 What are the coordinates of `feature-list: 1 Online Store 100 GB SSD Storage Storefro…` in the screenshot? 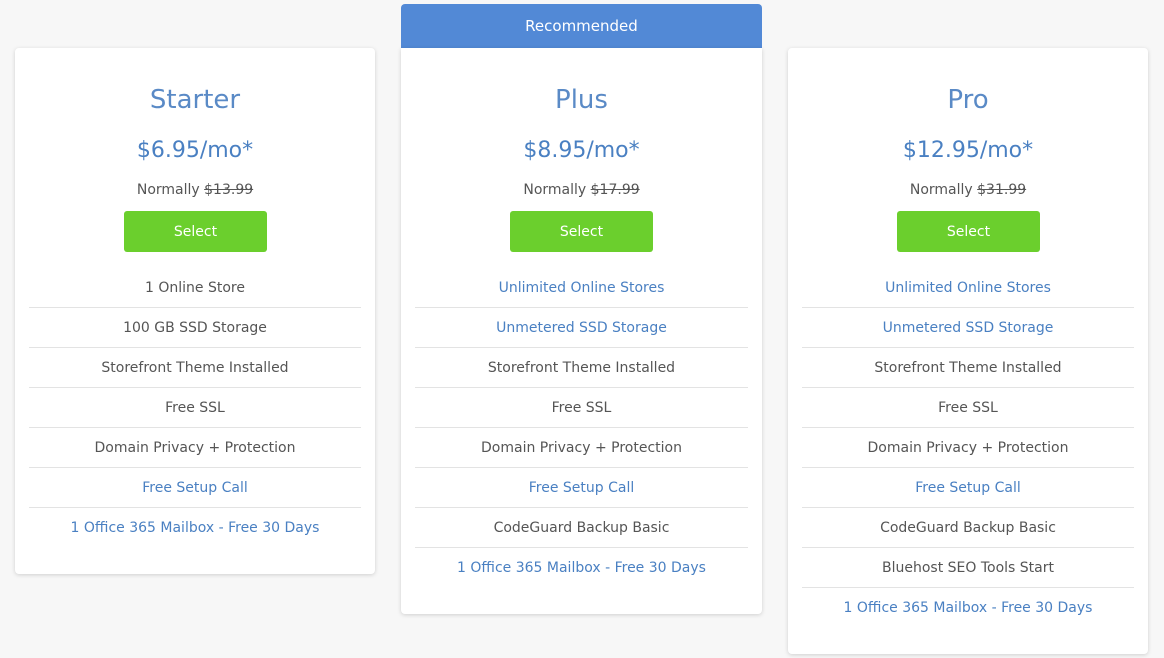 It's located at (195, 408).